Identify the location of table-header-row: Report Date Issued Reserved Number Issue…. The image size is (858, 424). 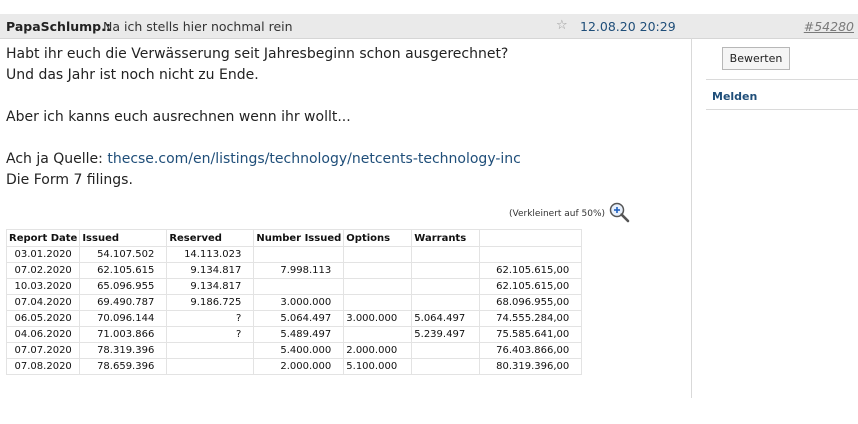
(294, 238).